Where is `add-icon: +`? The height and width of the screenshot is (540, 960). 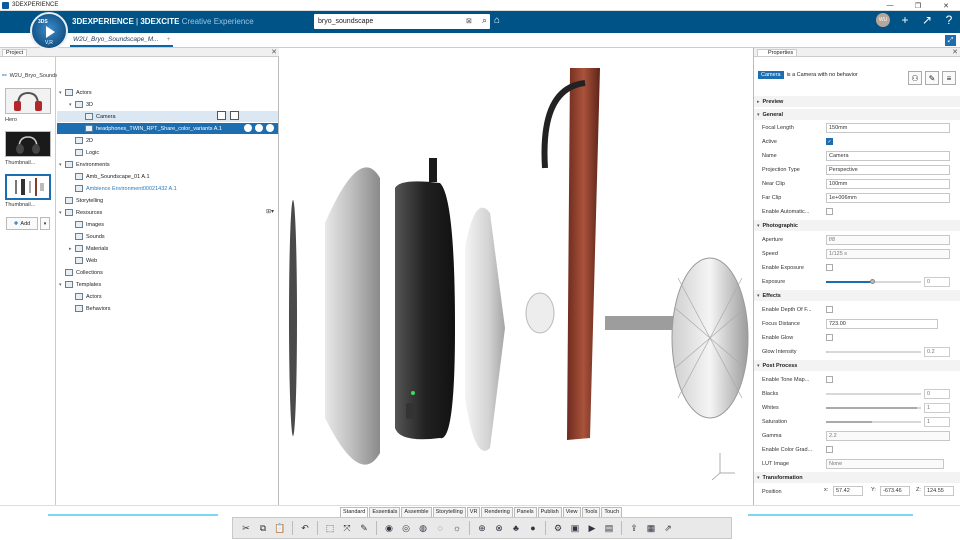
add-icon: + is located at coordinates (905, 20).